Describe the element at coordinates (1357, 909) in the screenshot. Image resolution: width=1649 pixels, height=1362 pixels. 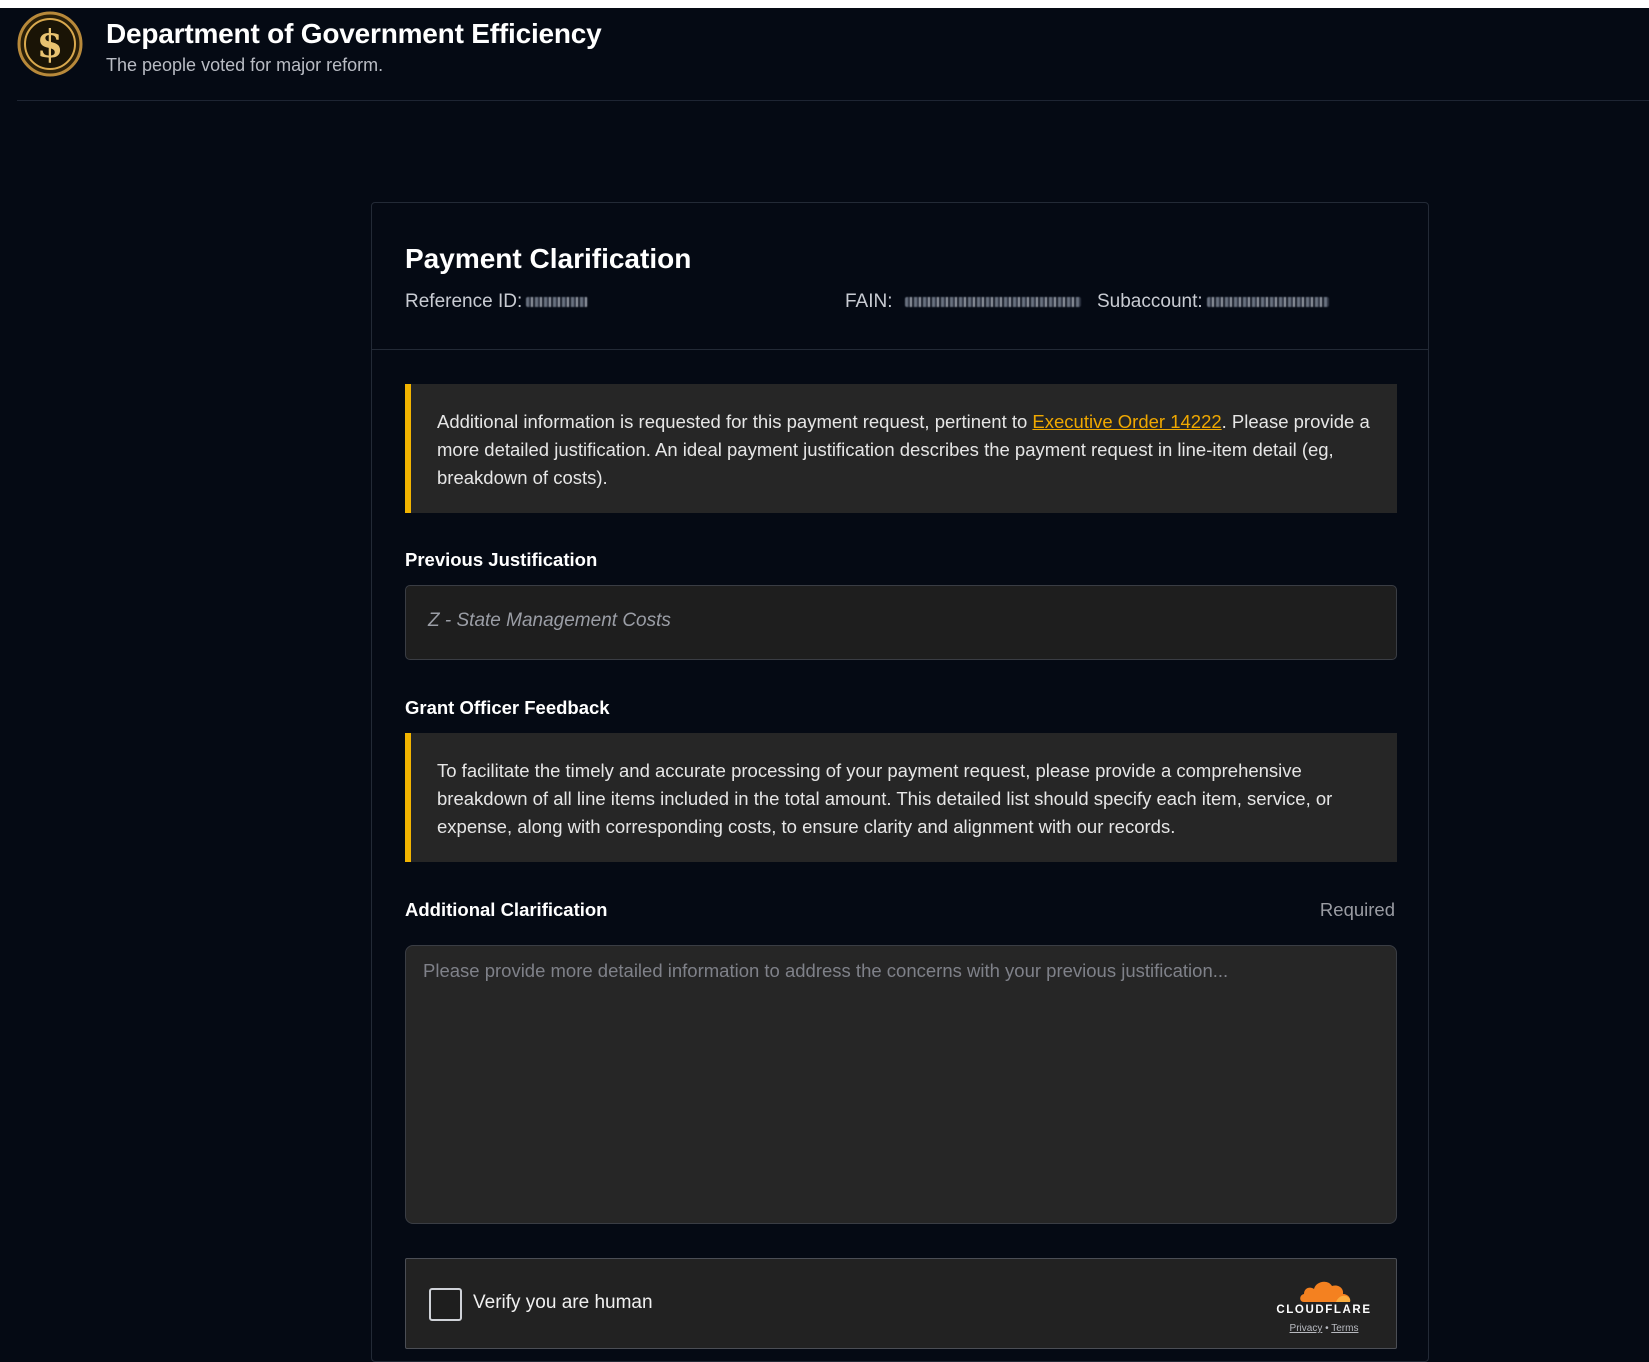
I see `required-indicator: Required` at that location.